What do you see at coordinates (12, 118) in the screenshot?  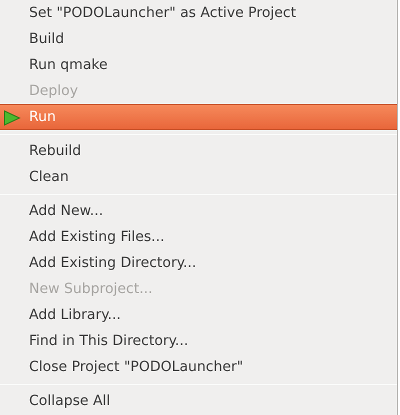 I see `play-icon` at bounding box center [12, 118].